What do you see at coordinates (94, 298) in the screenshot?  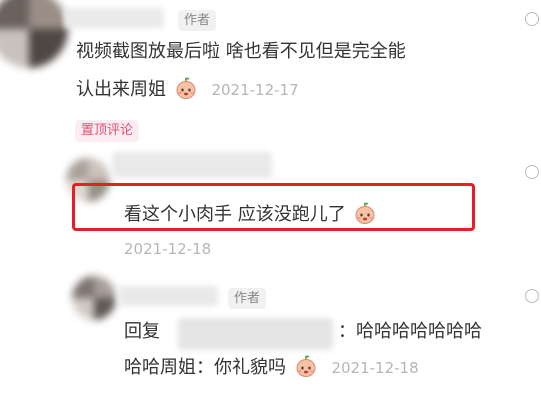 I see `reply-avatar` at bounding box center [94, 298].